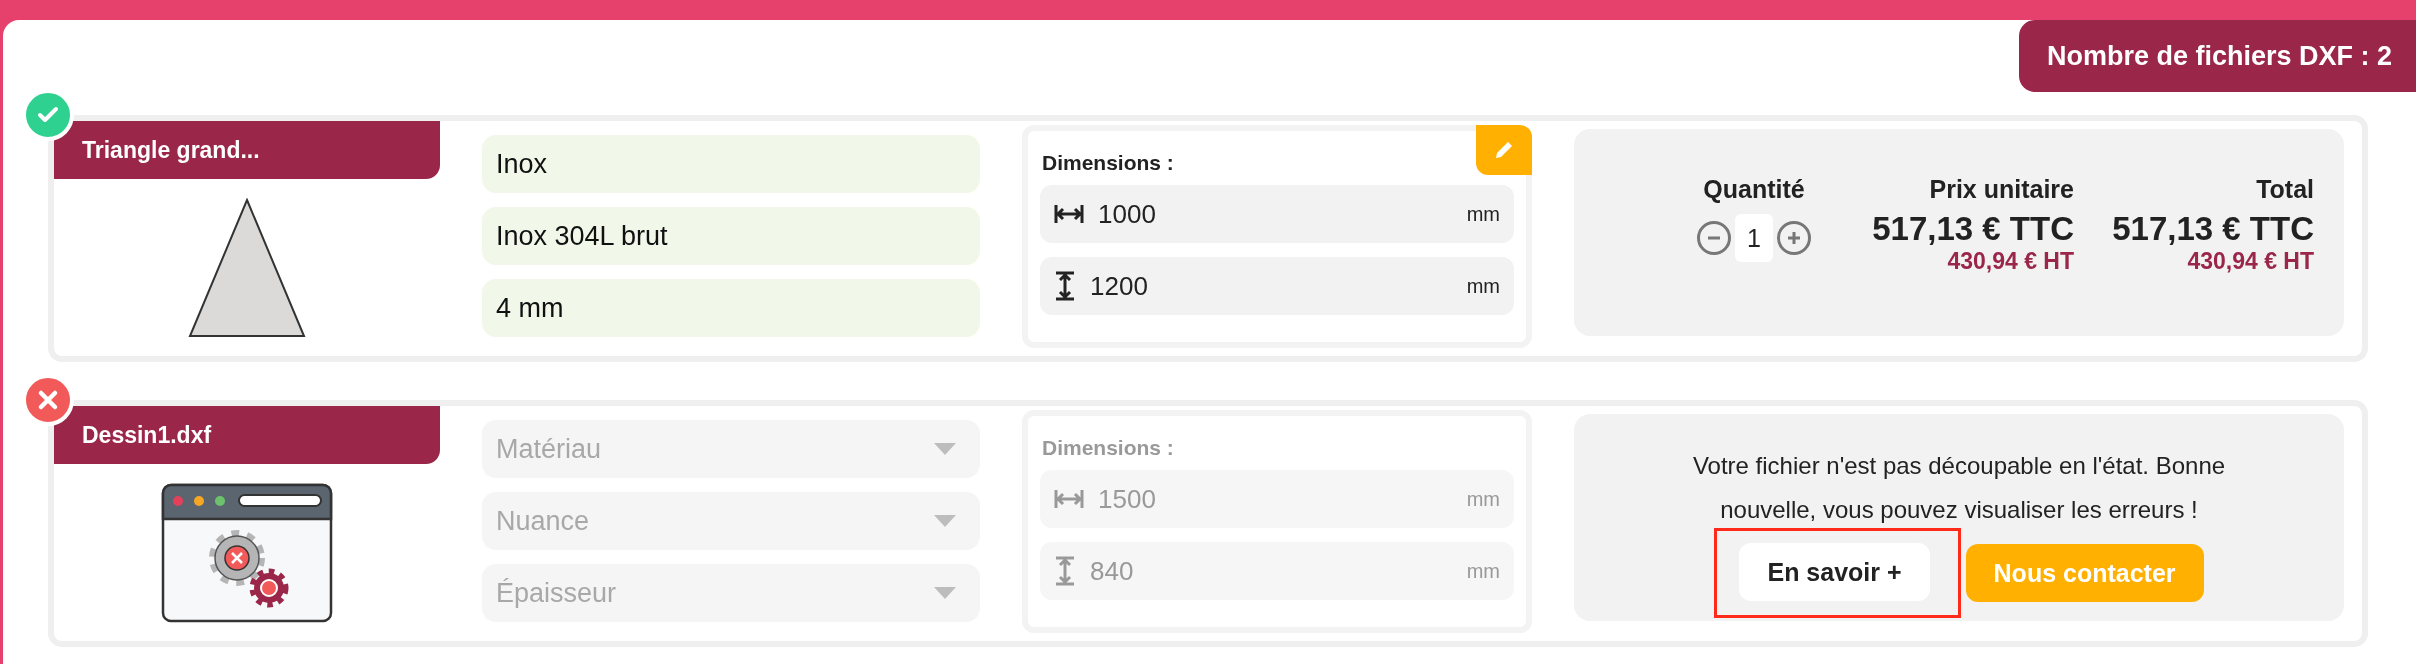  Describe the element at coordinates (1277, 214) in the screenshot. I see `dimension-field: 1000 mm` at that location.